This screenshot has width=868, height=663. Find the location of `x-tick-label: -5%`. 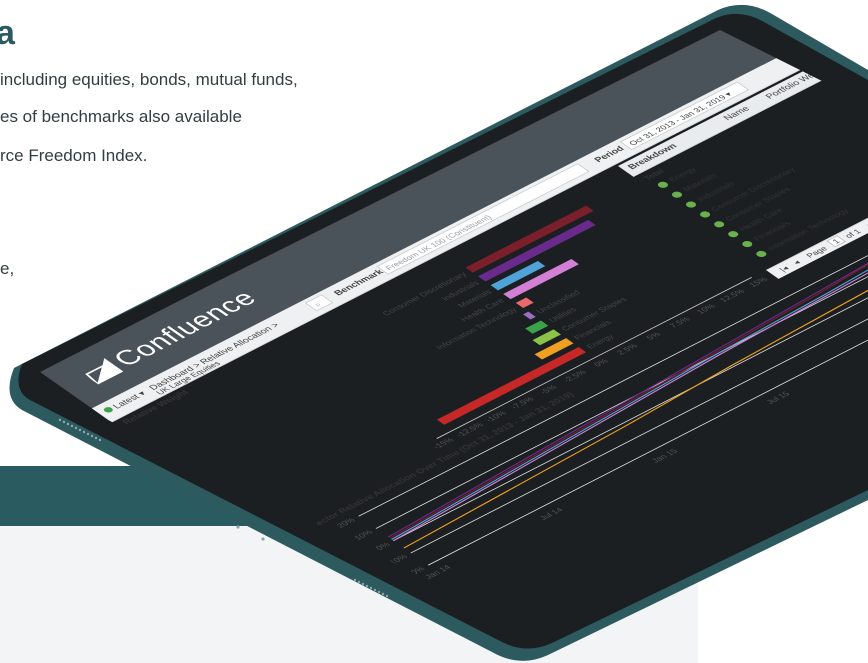

x-tick-label: -5% is located at coordinates (548, 389).